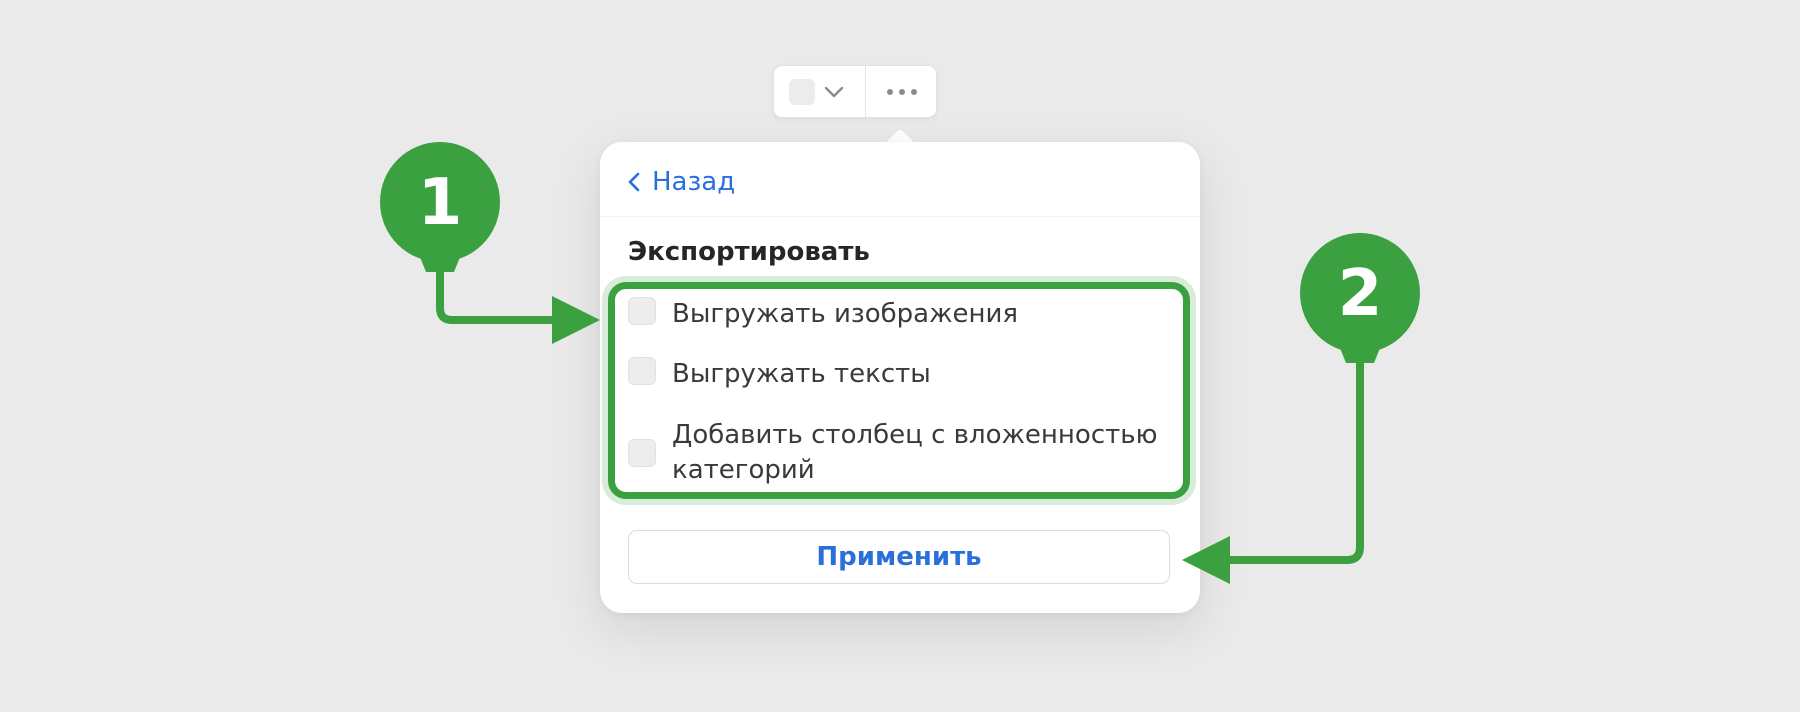 The width and height of the screenshot is (1800, 712). I want to click on section-title: Экспортировать, so click(749, 252).